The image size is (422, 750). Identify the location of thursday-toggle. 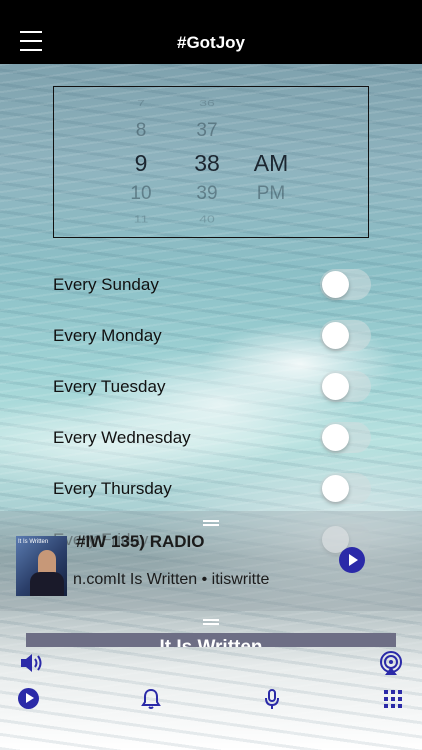
(345, 488).